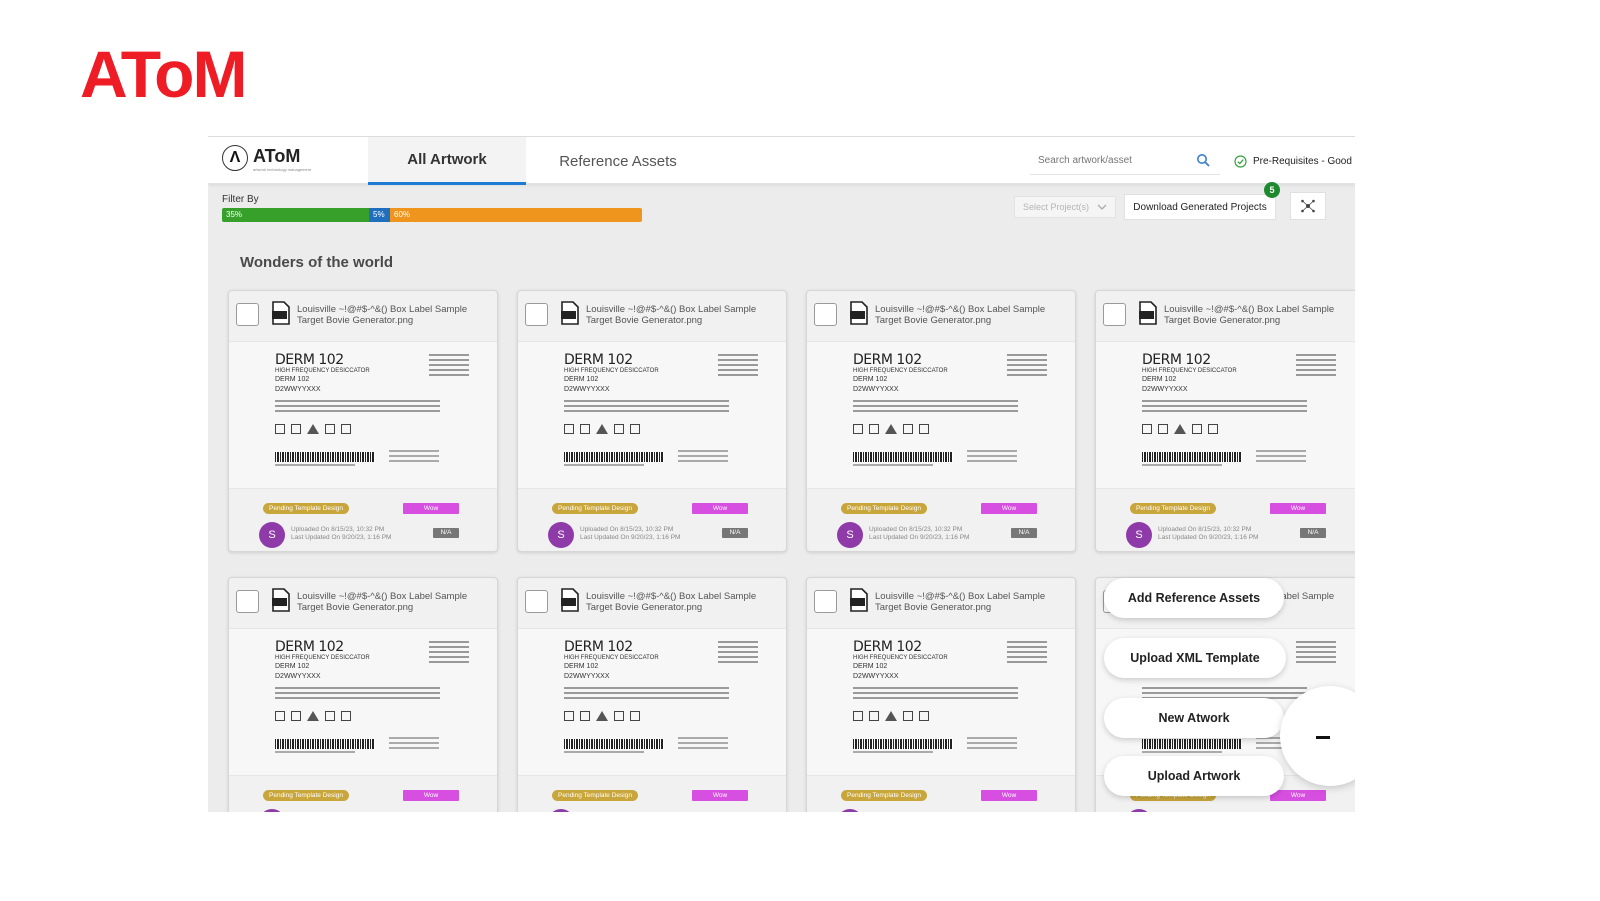 The image size is (1600, 901). Describe the element at coordinates (1272, 190) in the screenshot. I see `download-count-badge: 5` at that location.